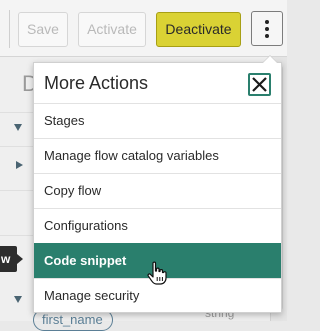 This screenshot has height=331, width=320. Describe the element at coordinates (157, 120) in the screenshot. I see `menu-item-stages: Stages` at that location.